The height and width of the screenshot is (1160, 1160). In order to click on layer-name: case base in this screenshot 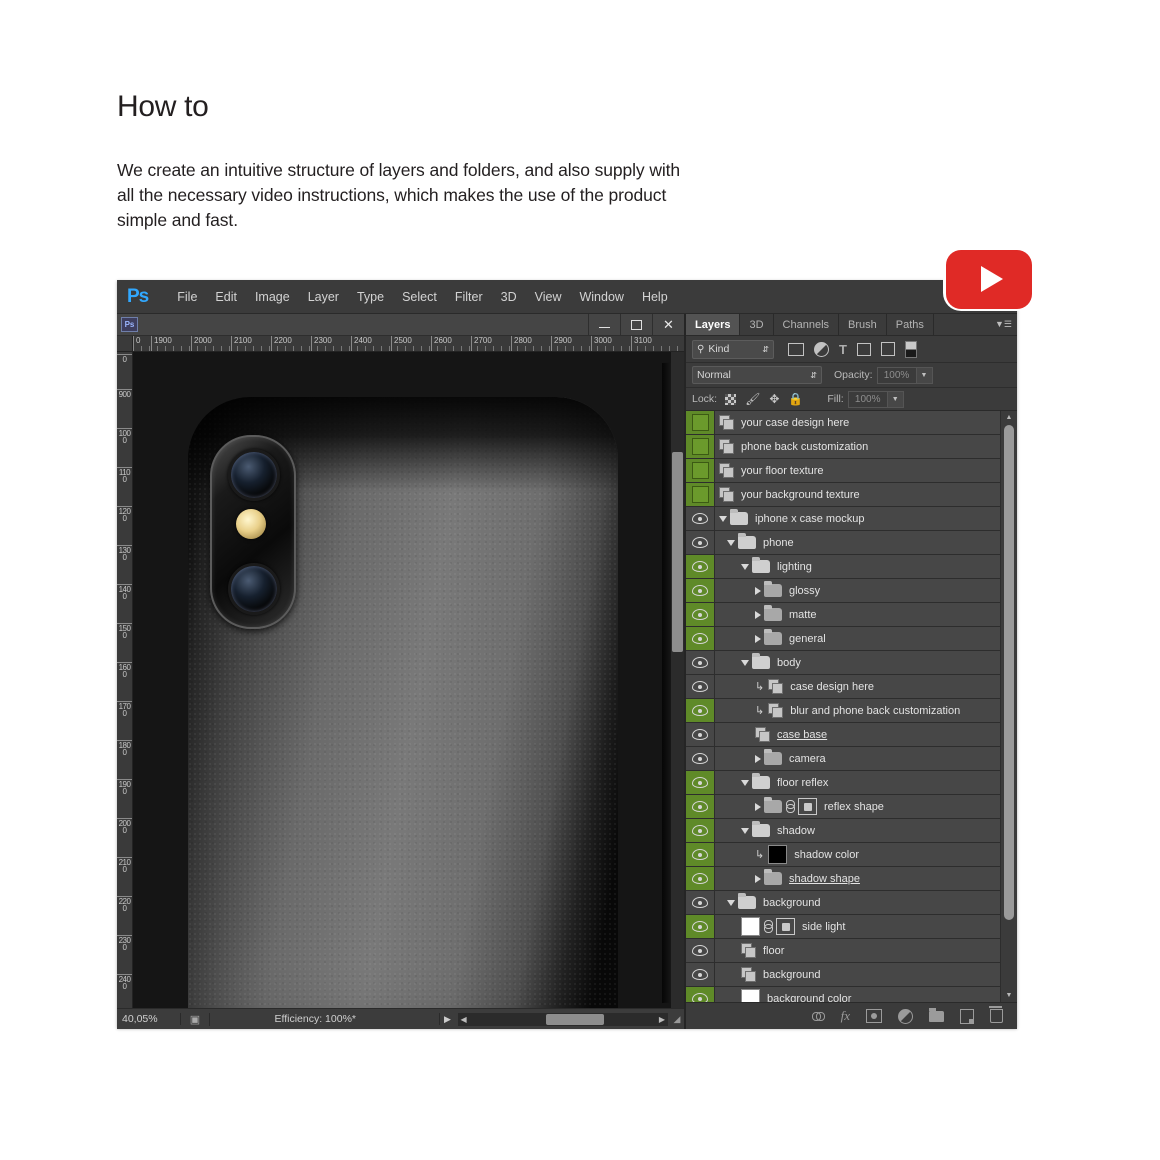, I will do `click(804, 735)`.